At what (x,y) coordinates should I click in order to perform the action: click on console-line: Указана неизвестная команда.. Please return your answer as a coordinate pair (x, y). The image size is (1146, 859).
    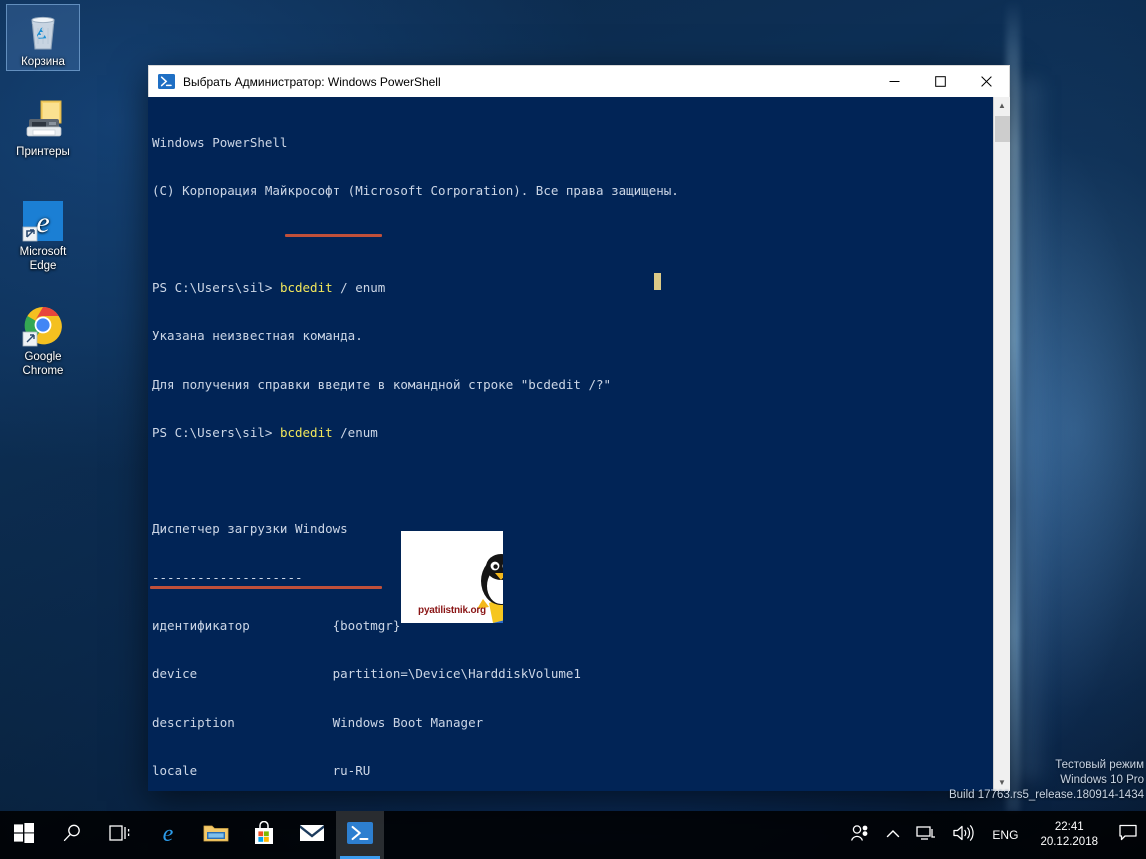
    Looking at the image, I should click on (257, 336).